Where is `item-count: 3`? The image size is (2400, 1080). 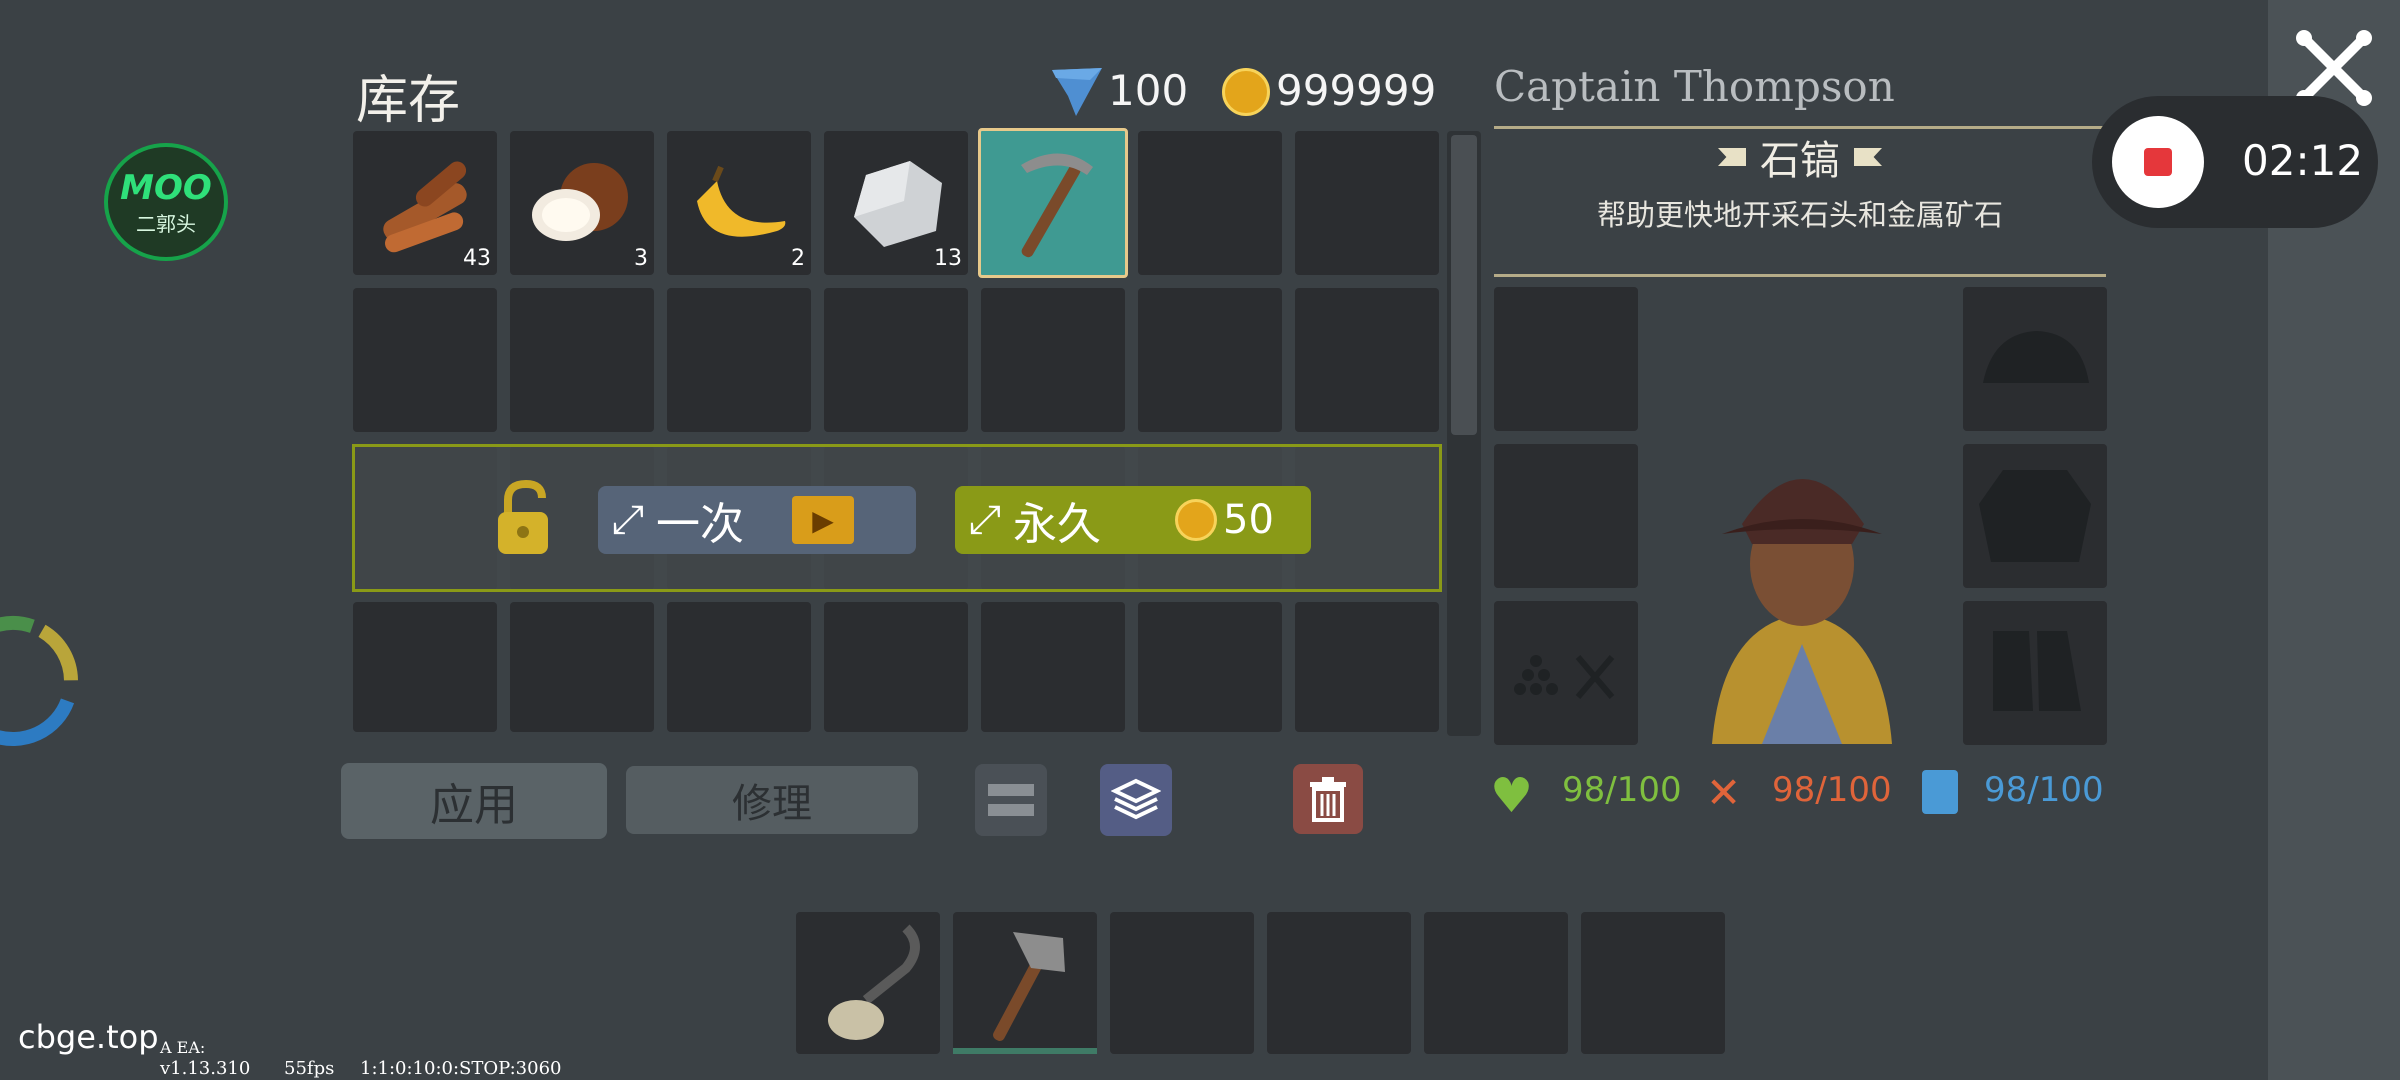 item-count: 3 is located at coordinates (641, 258).